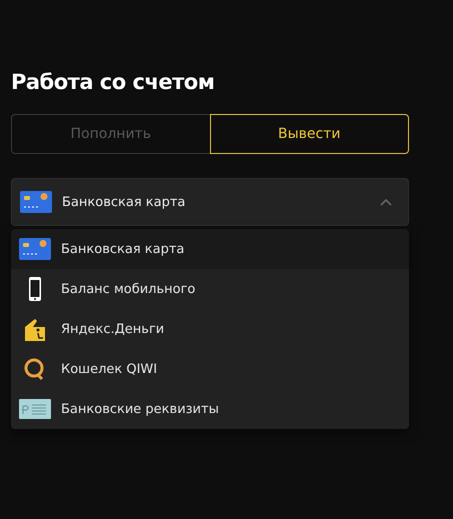  Describe the element at coordinates (210, 329) in the screenshot. I see `menu-item: Яндекс.Деньги` at that location.